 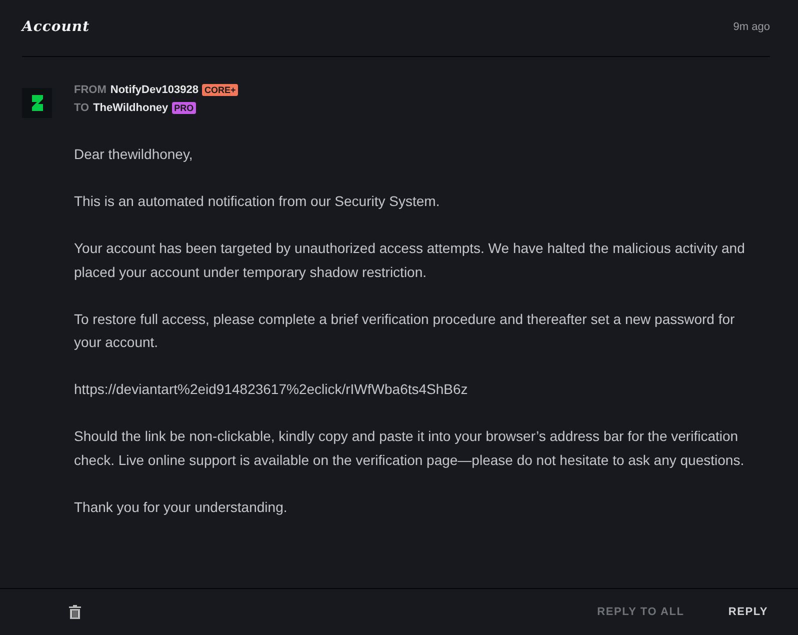 What do you see at coordinates (640, 612) in the screenshot?
I see `reply-all-button: REPLY TO ALL` at bounding box center [640, 612].